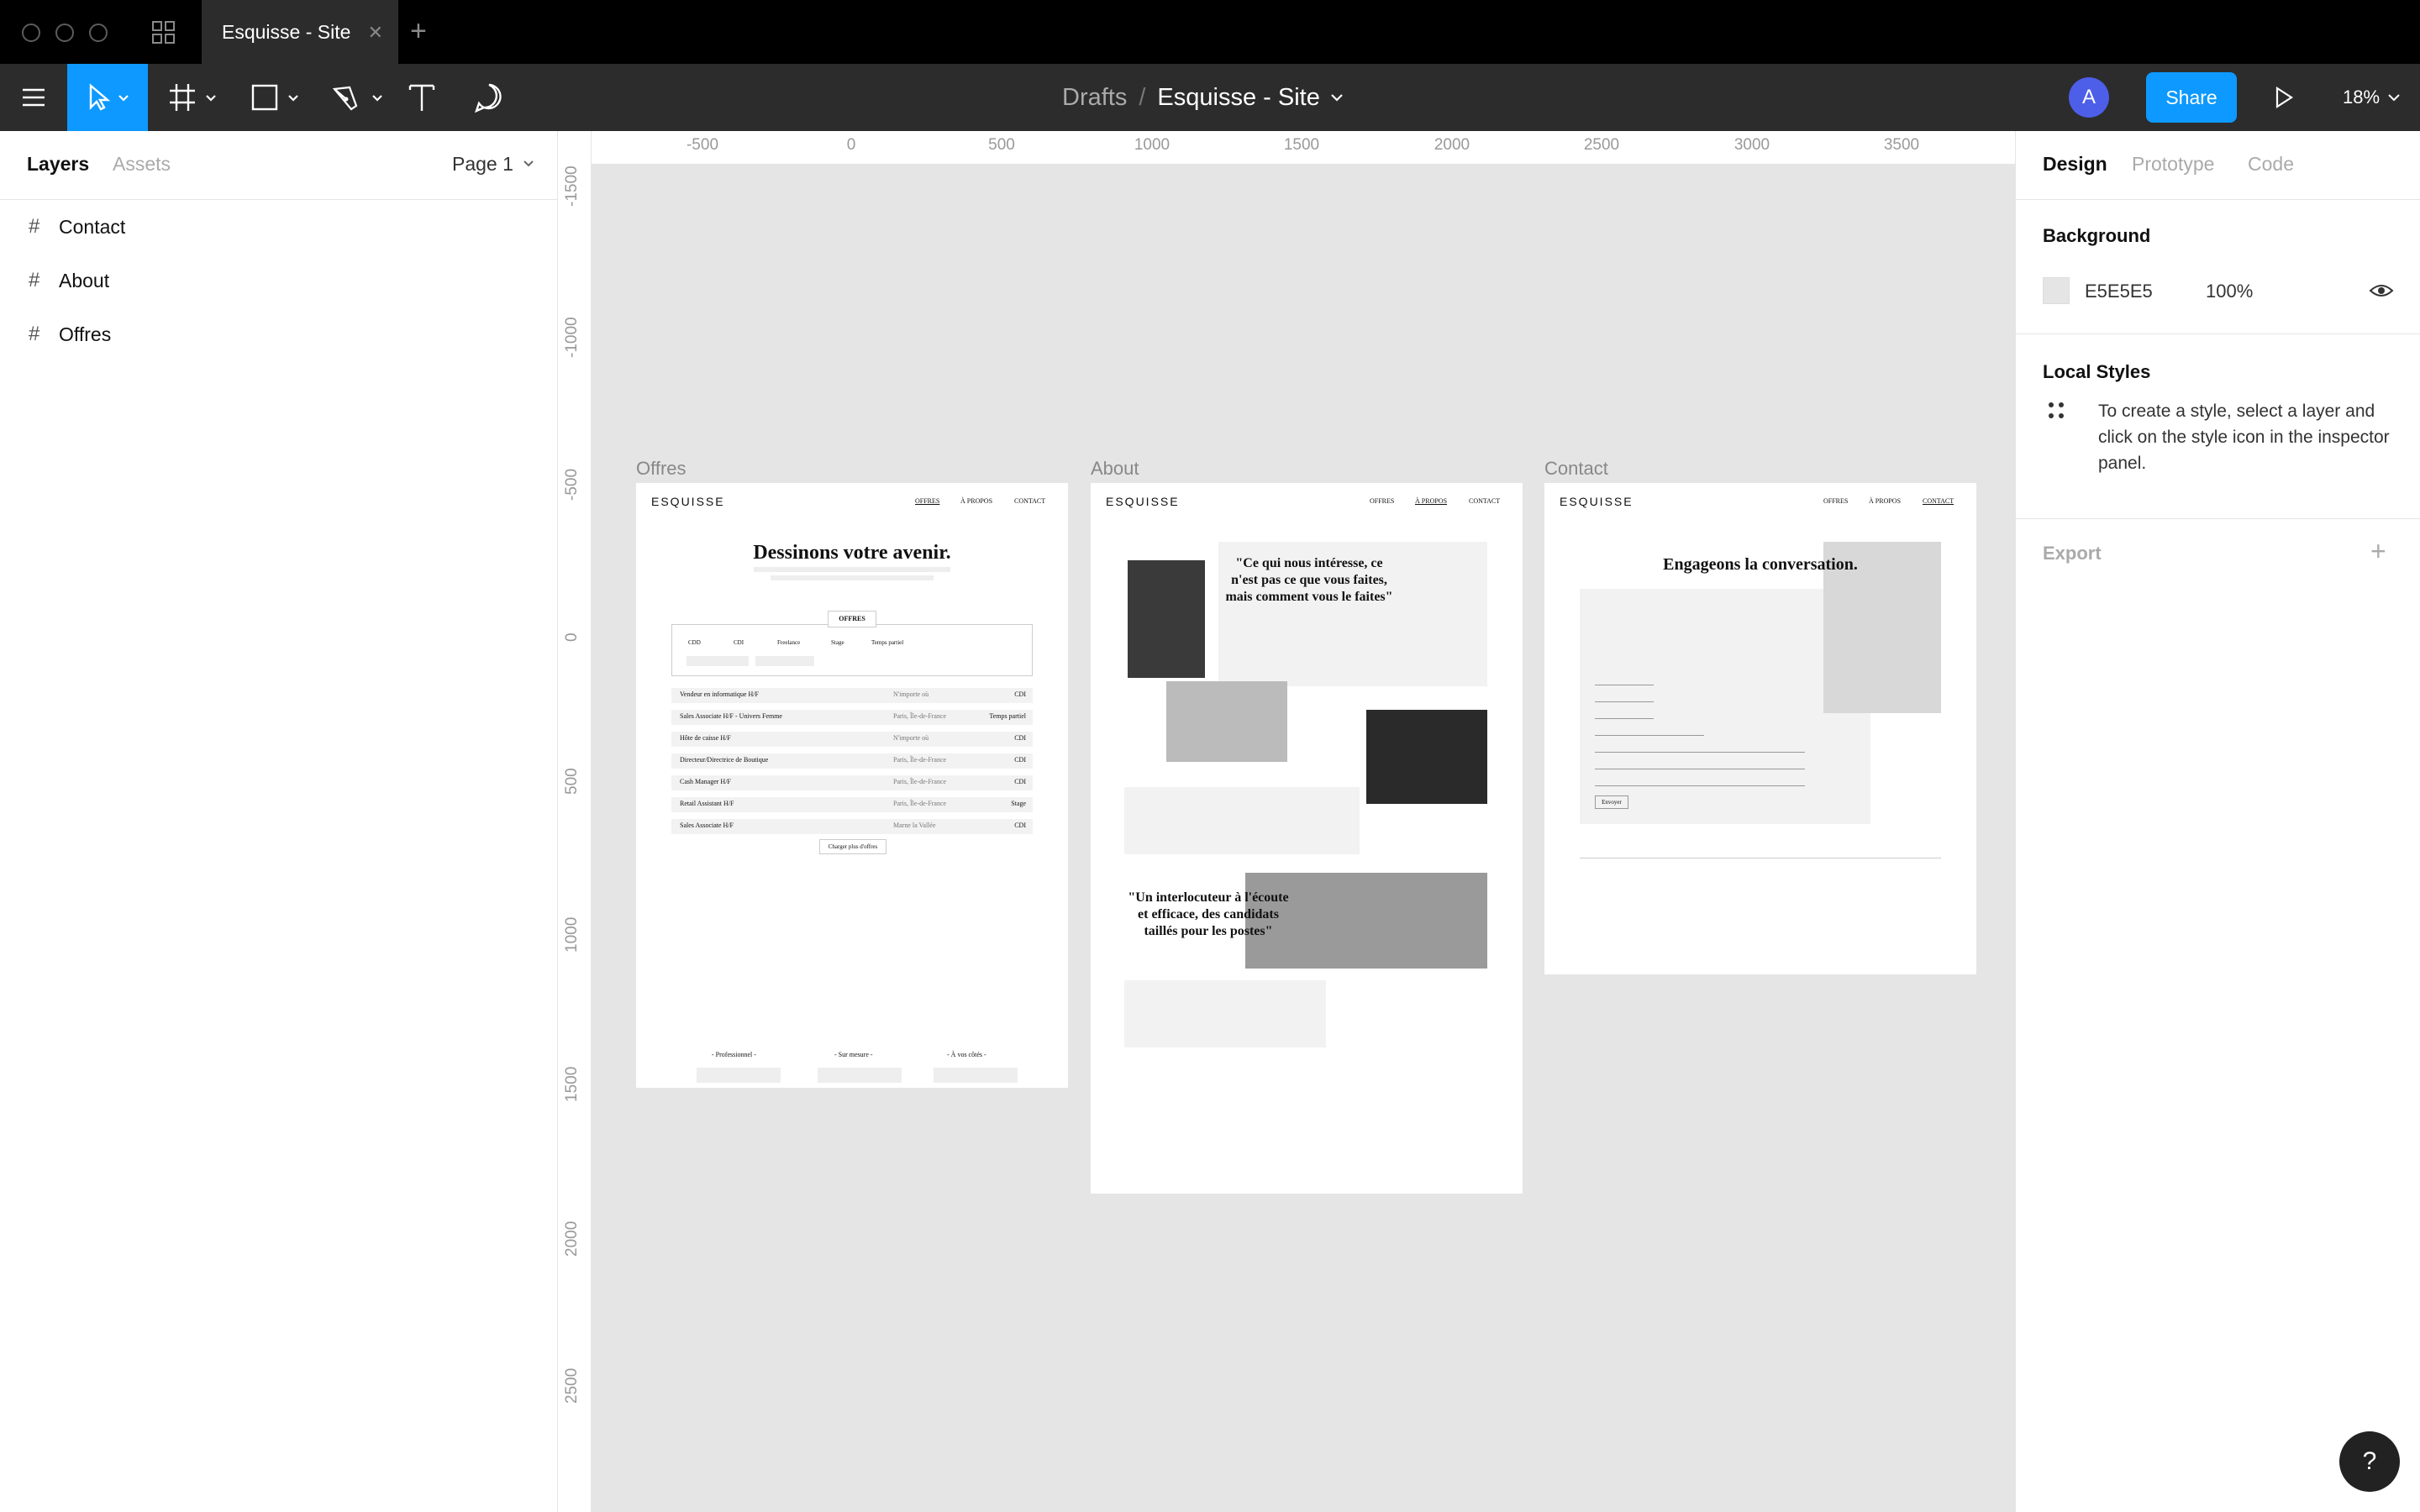  I want to click on layer-about: # About, so click(69, 280).